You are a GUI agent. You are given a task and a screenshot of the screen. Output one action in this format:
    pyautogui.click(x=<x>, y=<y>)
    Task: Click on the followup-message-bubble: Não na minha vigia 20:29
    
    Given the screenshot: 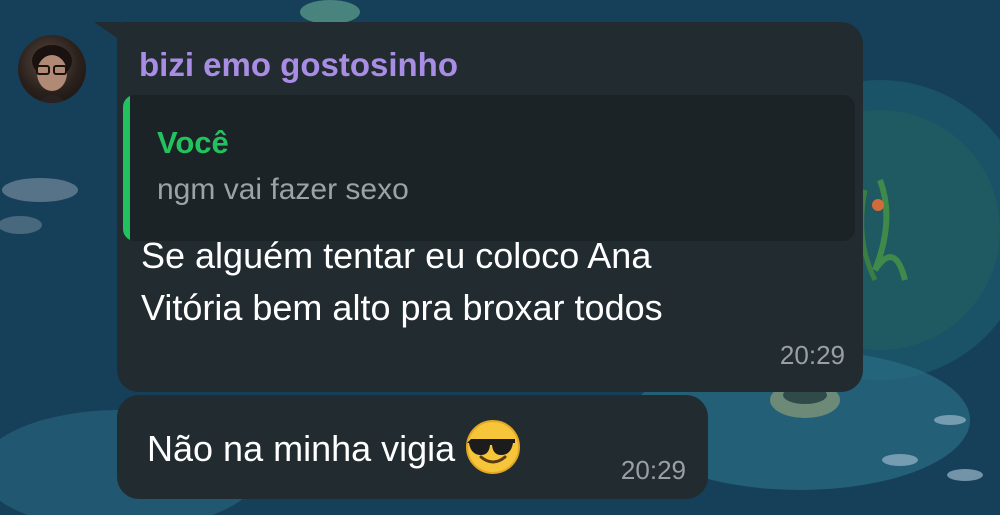 What is the action you would take?
    pyautogui.click(x=412, y=447)
    